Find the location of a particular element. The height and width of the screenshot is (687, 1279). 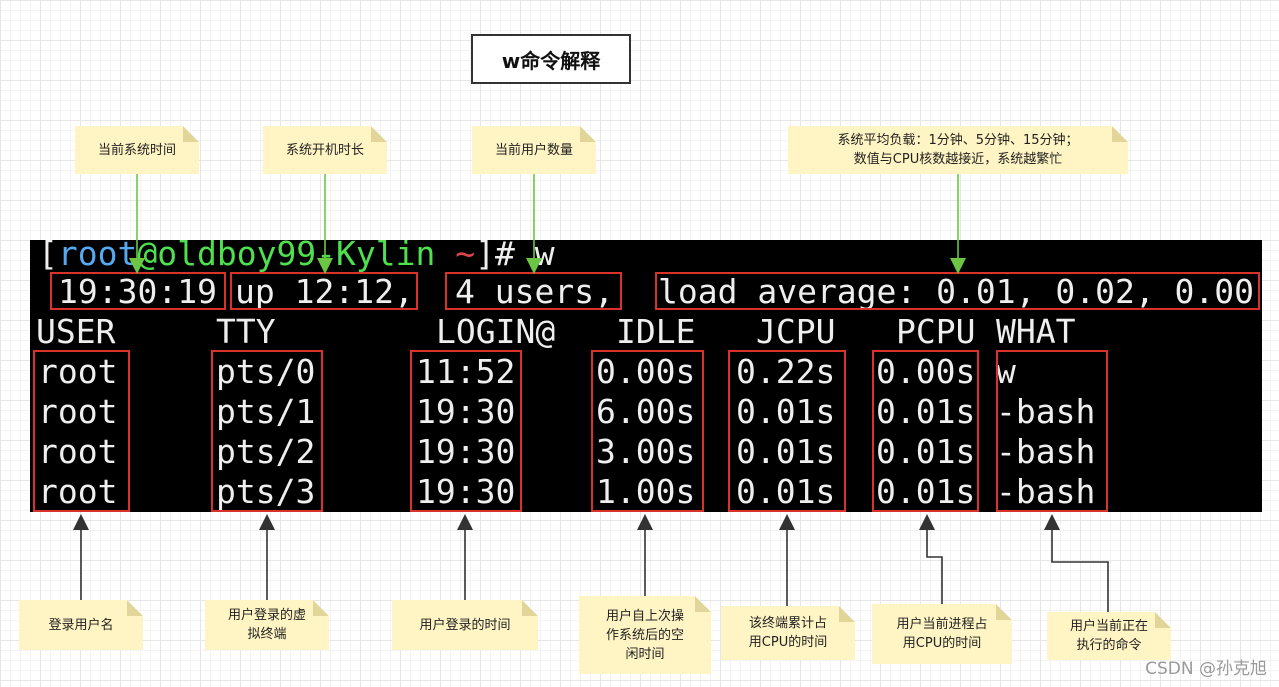

note-tty-line2: 拟终端 is located at coordinates (267, 634).